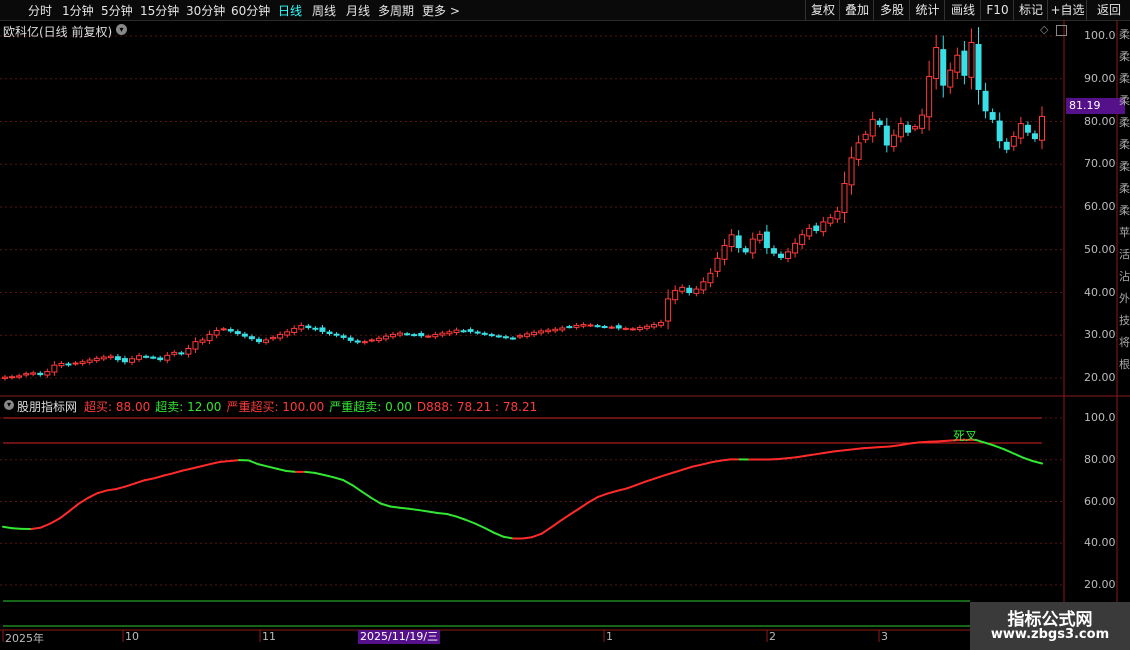  What do you see at coordinates (205, 10) in the screenshot?
I see `timeframe-tab-4: 30分钟` at bounding box center [205, 10].